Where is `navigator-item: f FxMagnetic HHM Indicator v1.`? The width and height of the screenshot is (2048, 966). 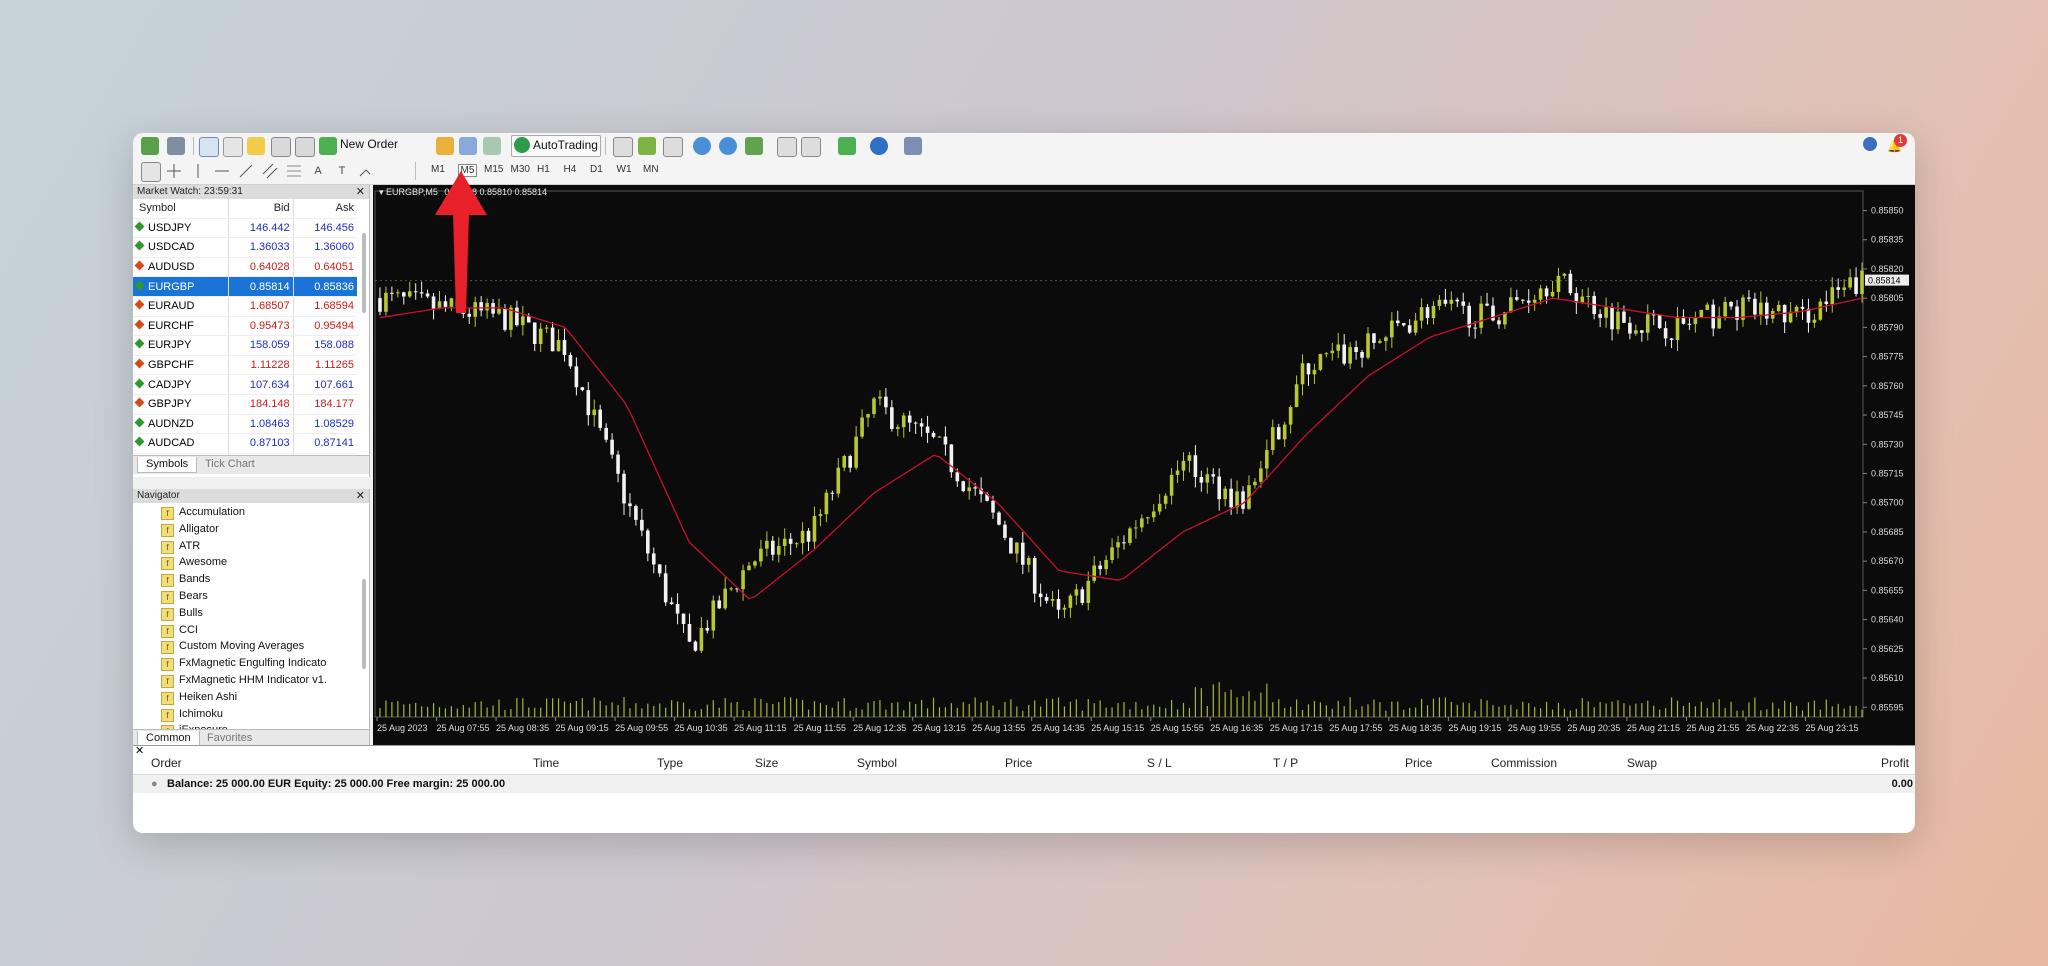 navigator-item: f FxMagnetic HHM Indicator v1. is located at coordinates (244, 681).